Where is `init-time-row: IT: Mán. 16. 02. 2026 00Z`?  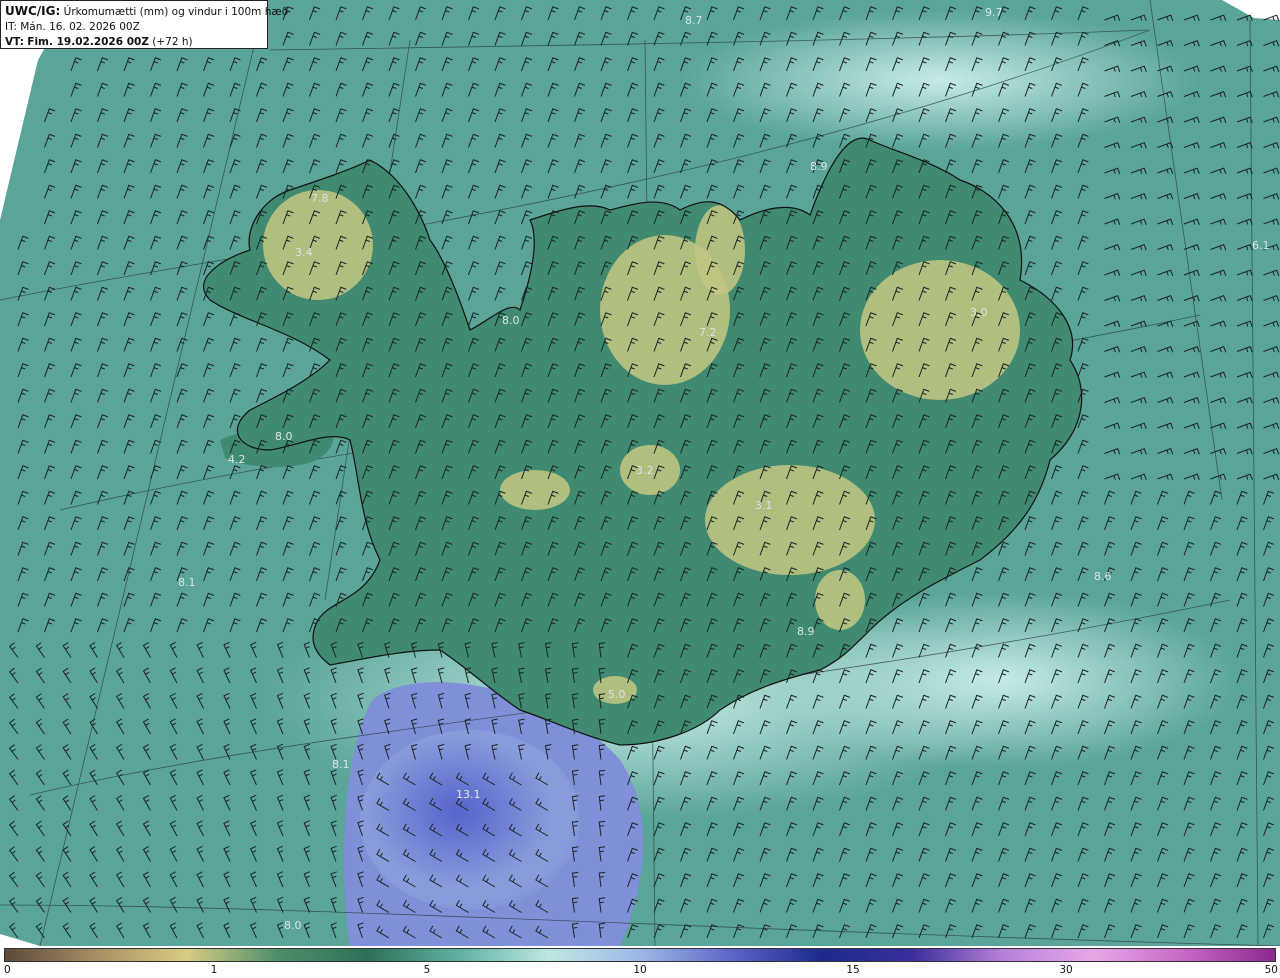 init-time-row: IT: Mán. 16. 02. 2026 00Z is located at coordinates (134, 27).